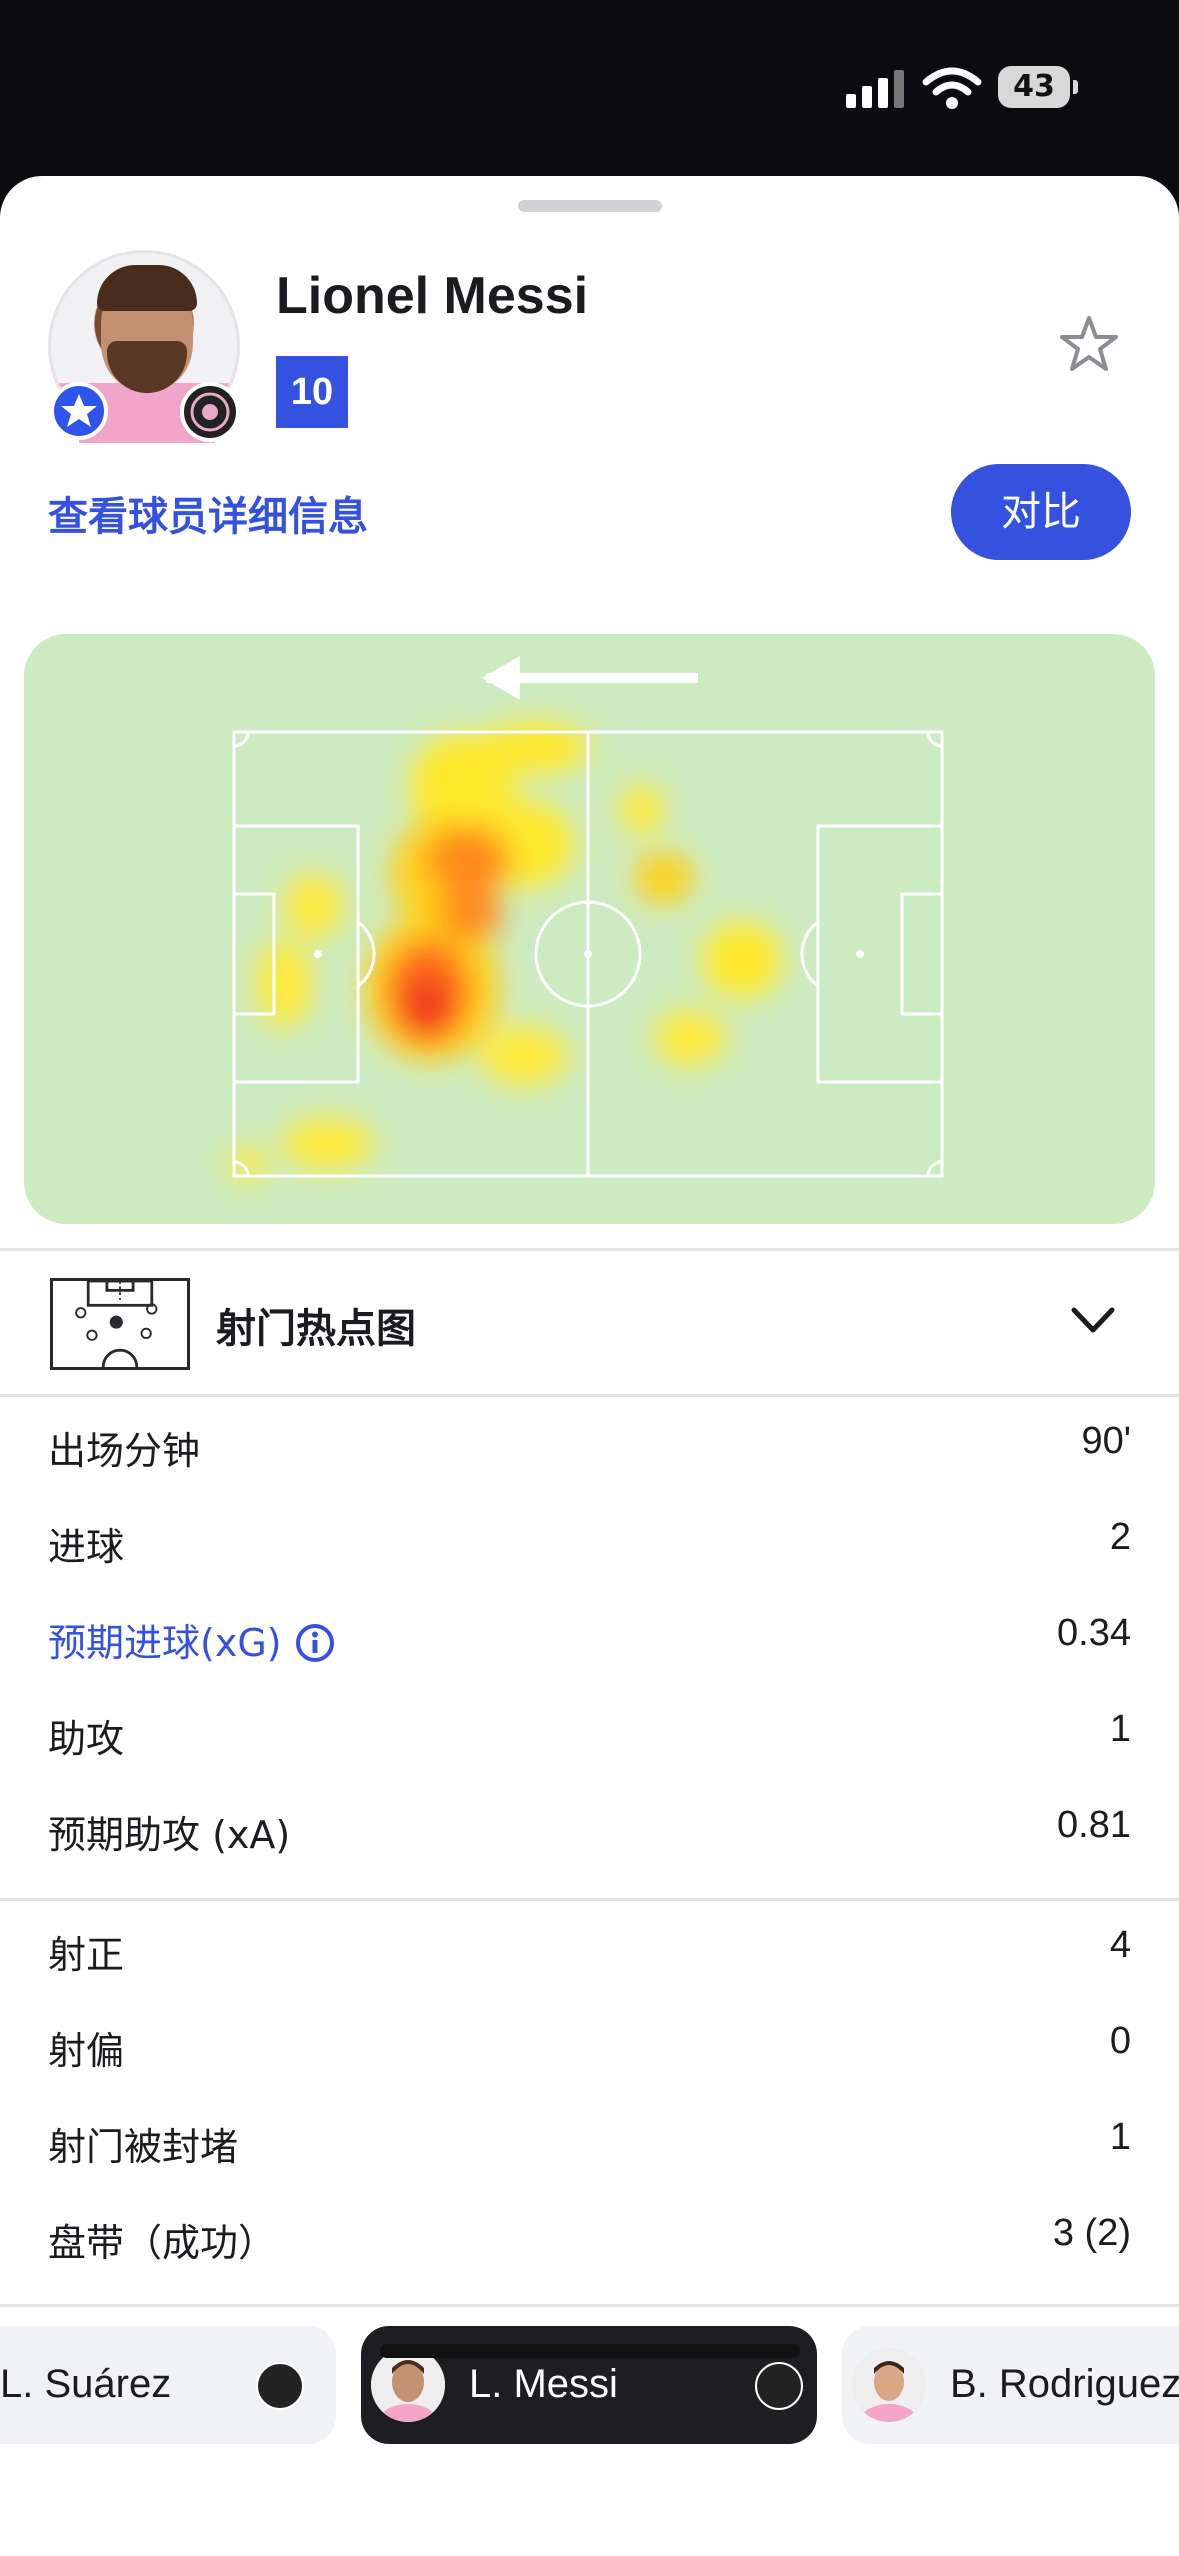  Describe the element at coordinates (589, 1734) in the screenshot. I see `stat-row-assists: 助攻 1` at that location.